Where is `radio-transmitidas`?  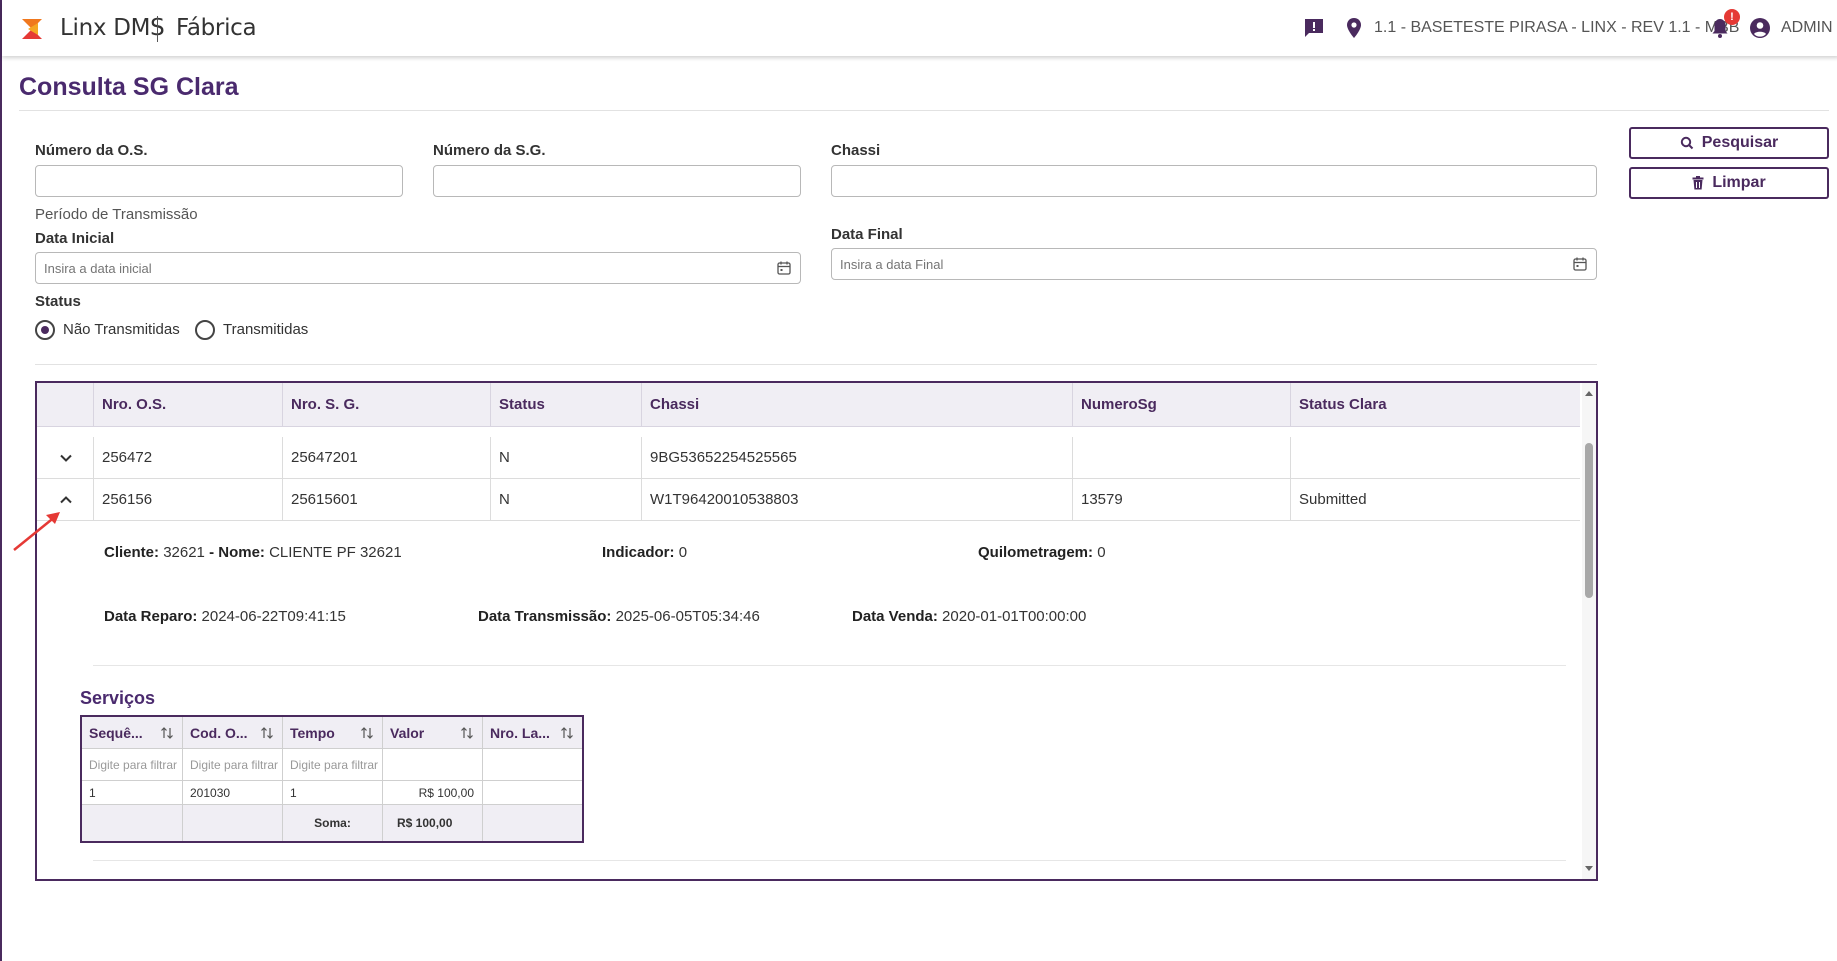 radio-transmitidas is located at coordinates (205, 330).